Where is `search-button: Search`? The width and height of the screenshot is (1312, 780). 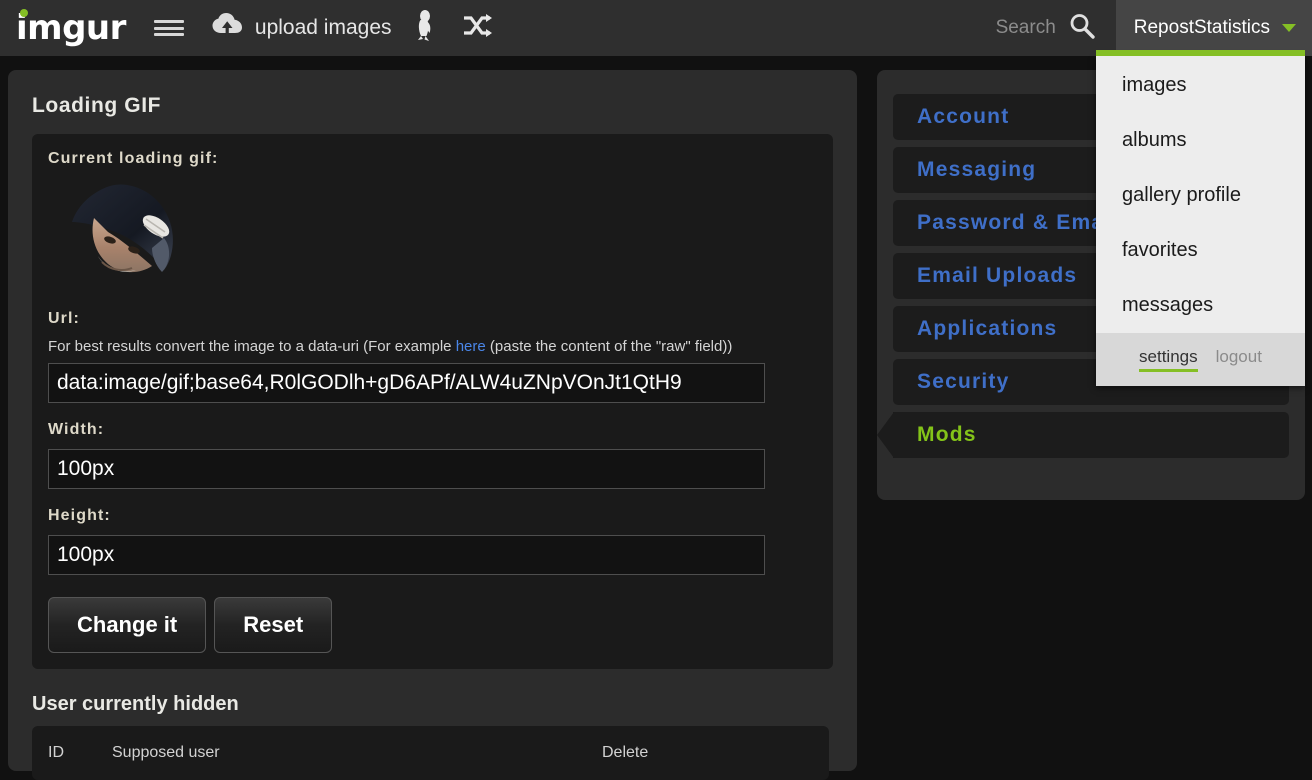 search-button: Search is located at coordinates (1052, 28).